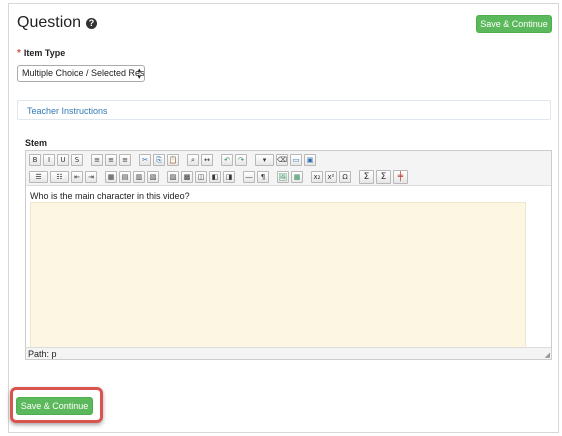 Image resolution: width=562 pixels, height=436 pixels. What do you see at coordinates (97, 160) in the screenshot?
I see `align-left-button: ≡` at bounding box center [97, 160].